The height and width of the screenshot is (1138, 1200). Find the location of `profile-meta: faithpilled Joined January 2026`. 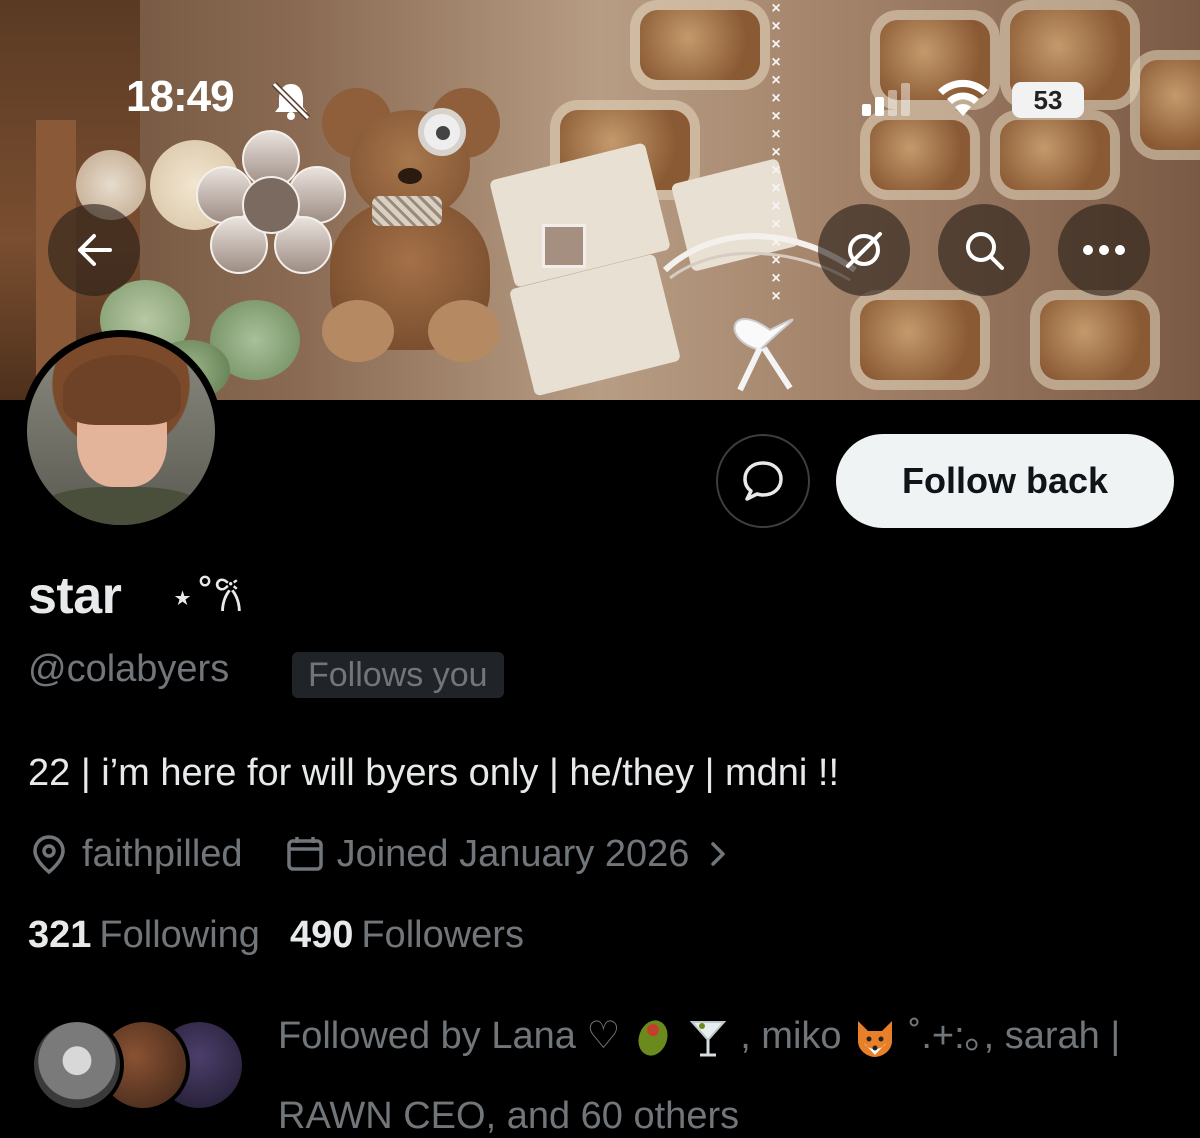

profile-meta: faithpilled Joined January 2026 is located at coordinates (380, 854).